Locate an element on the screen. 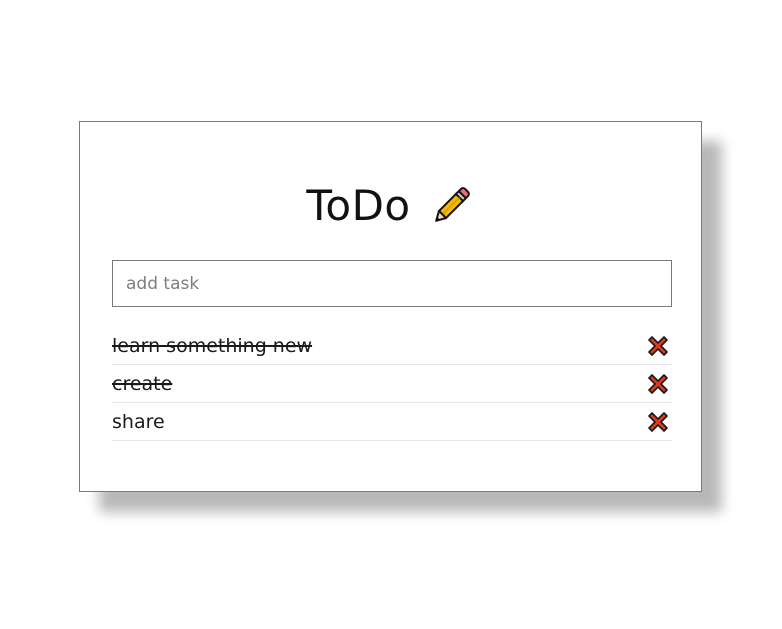 The image size is (782, 629). pencil-icon is located at coordinates (451, 206).